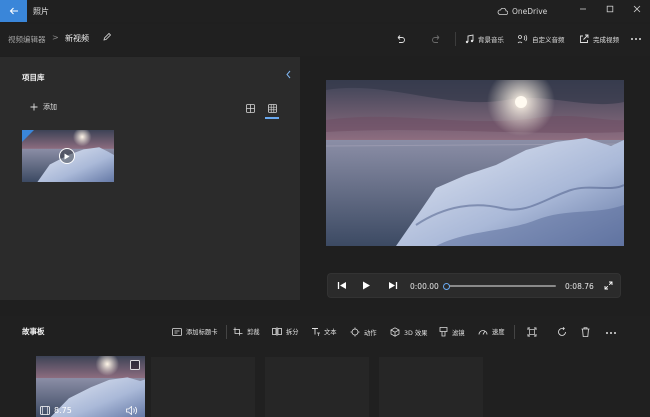 Image resolution: width=650 pixels, height=417 pixels. I want to click on finish-video-button: 完成视频, so click(599, 39).